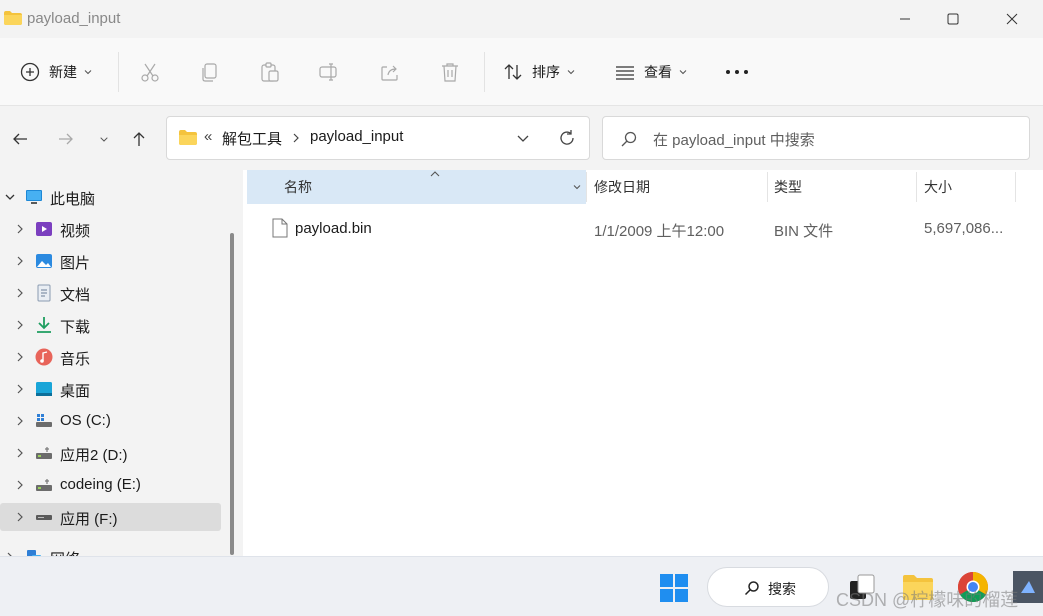 Image resolution: width=1043 pixels, height=616 pixels. What do you see at coordinates (20, 139) in the screenshot?
I see `back-button` at bounding box center [20, 139].